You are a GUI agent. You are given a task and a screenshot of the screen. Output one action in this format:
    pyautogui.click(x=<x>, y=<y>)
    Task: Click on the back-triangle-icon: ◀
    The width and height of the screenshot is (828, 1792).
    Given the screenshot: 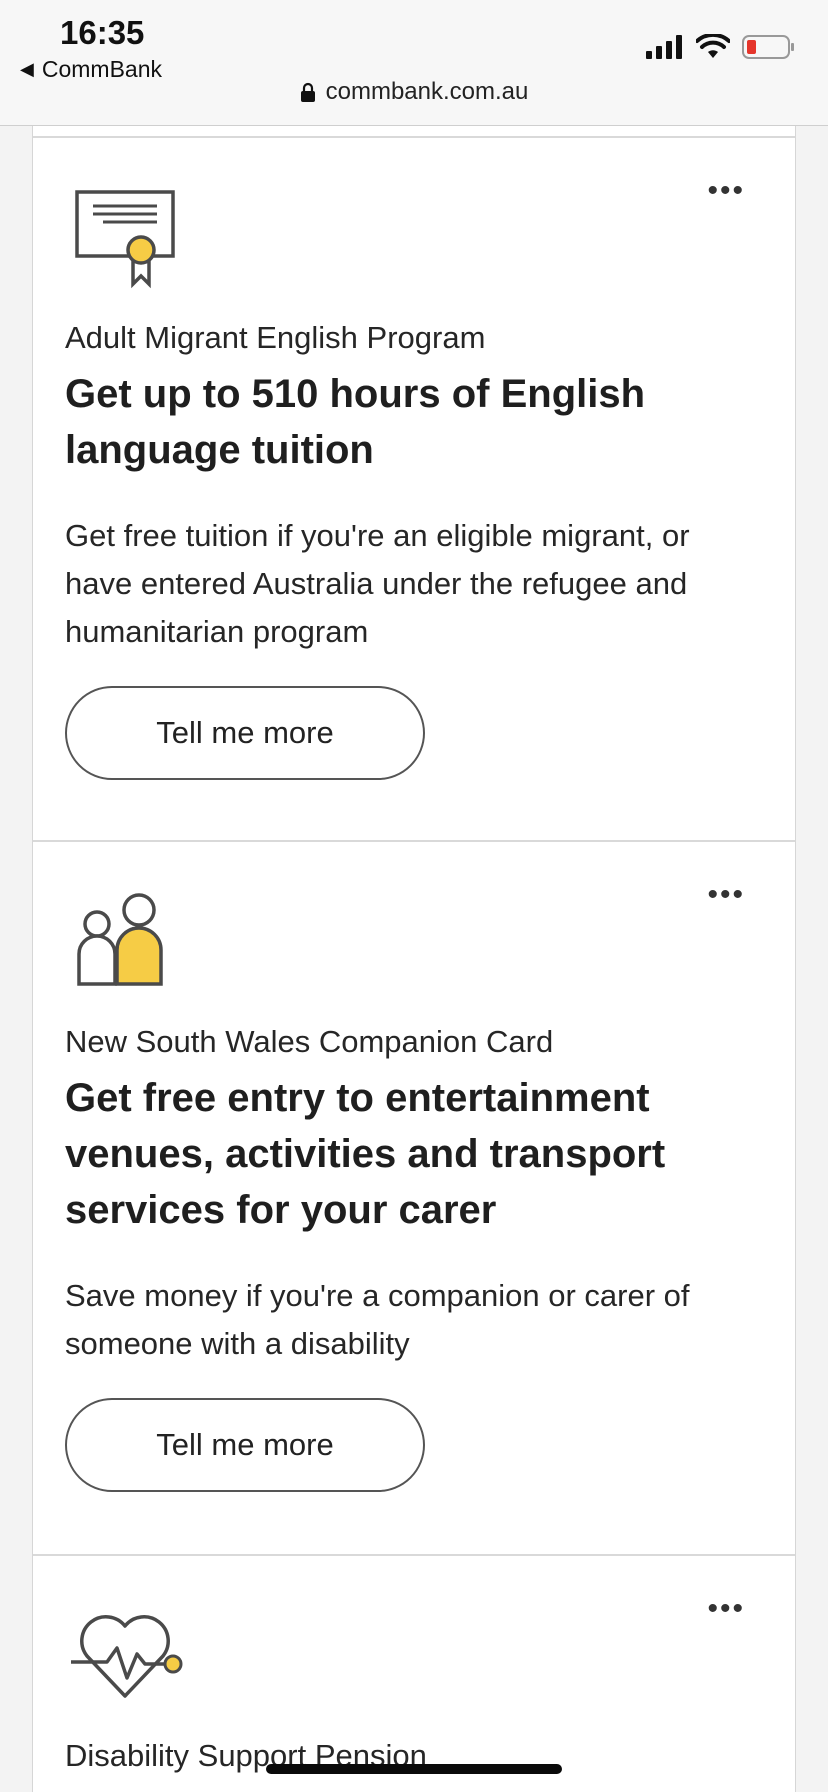 What is the action you would take?
    pyautogui.click(x=27, y=69)
    